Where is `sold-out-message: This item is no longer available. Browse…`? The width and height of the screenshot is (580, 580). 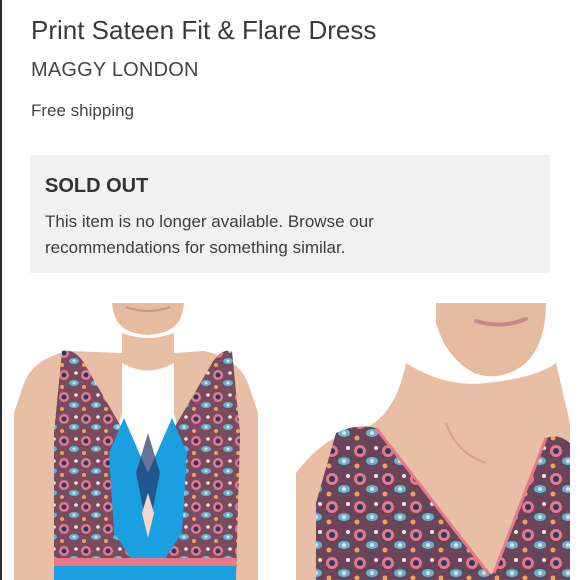 sold-out-message: This item is no longer available. Browse… is located at coordinates (209, 234).